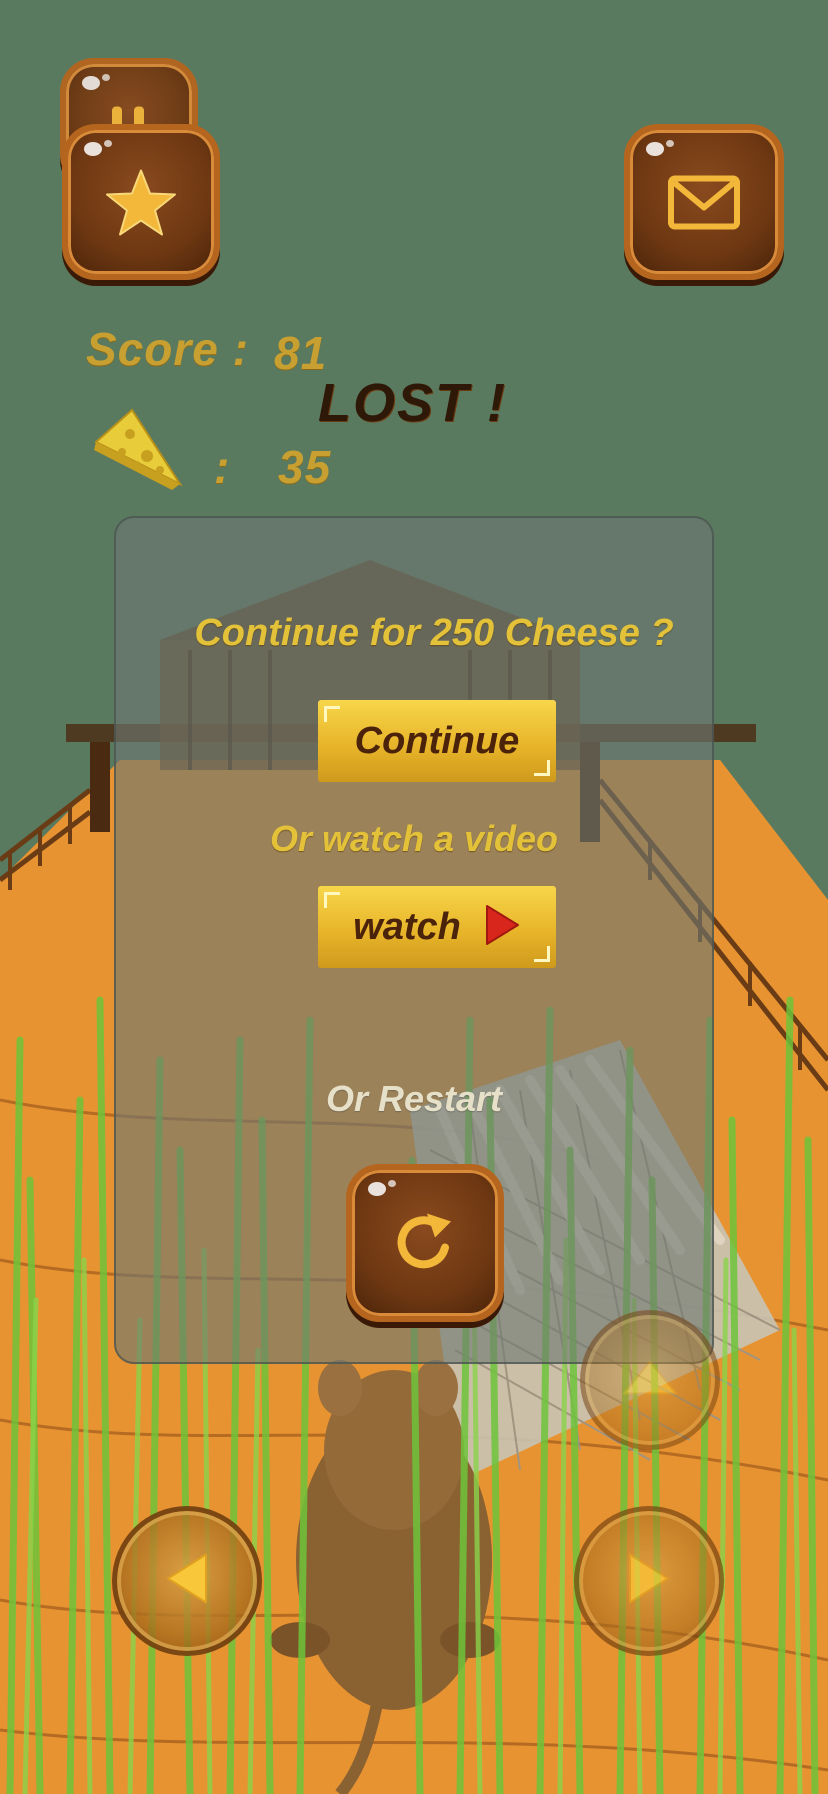  I want to click on right-arrow-icon, so click(649, 1581).